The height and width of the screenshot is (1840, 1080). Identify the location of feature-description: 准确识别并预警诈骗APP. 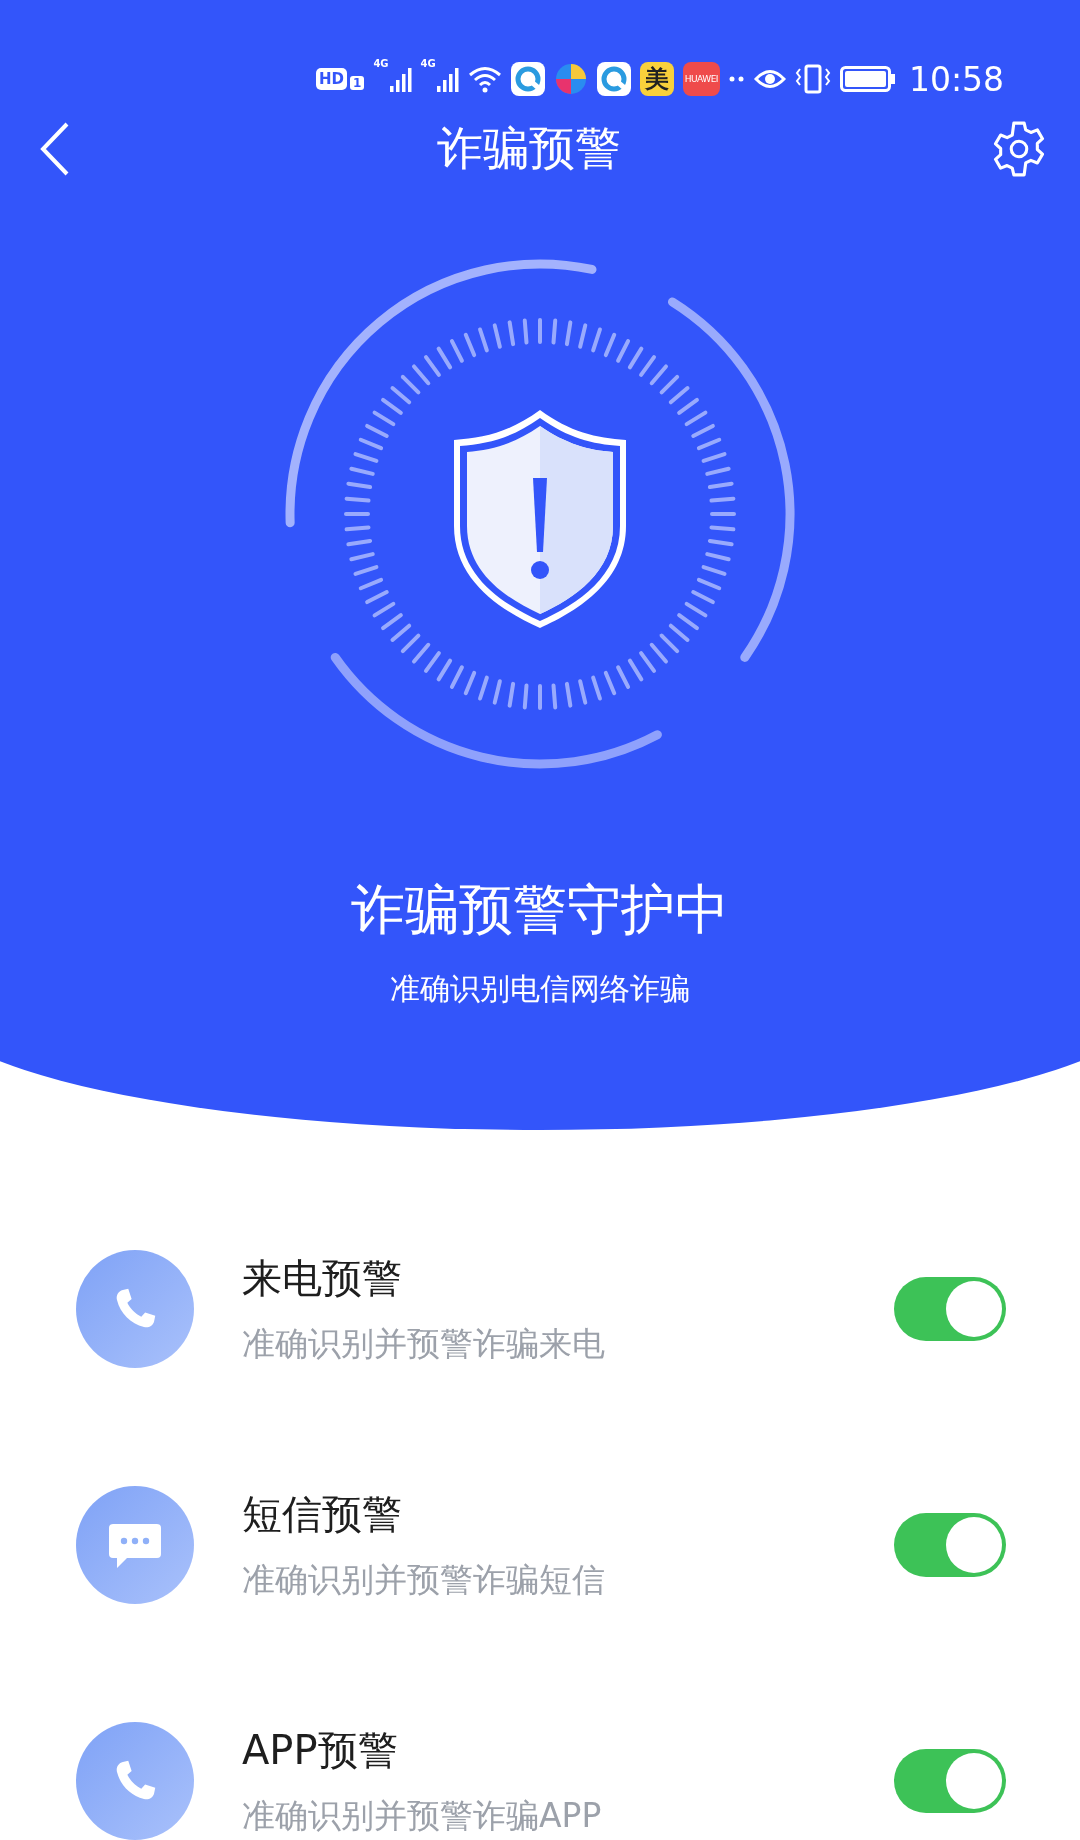
(422, 1816).